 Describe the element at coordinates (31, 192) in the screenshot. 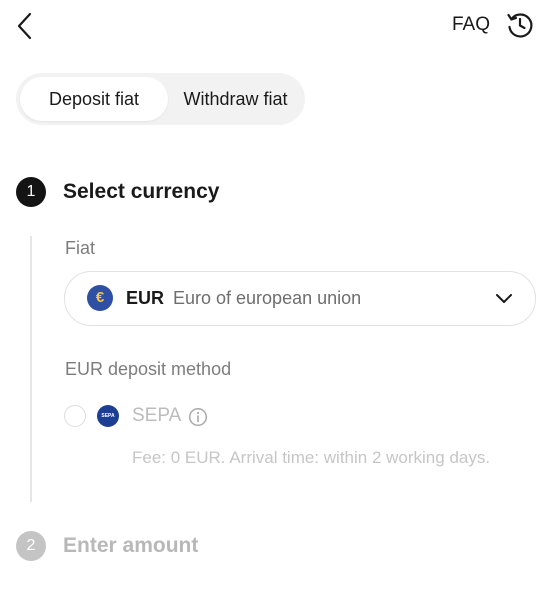

I see `step-1-badge: 1` at that location.